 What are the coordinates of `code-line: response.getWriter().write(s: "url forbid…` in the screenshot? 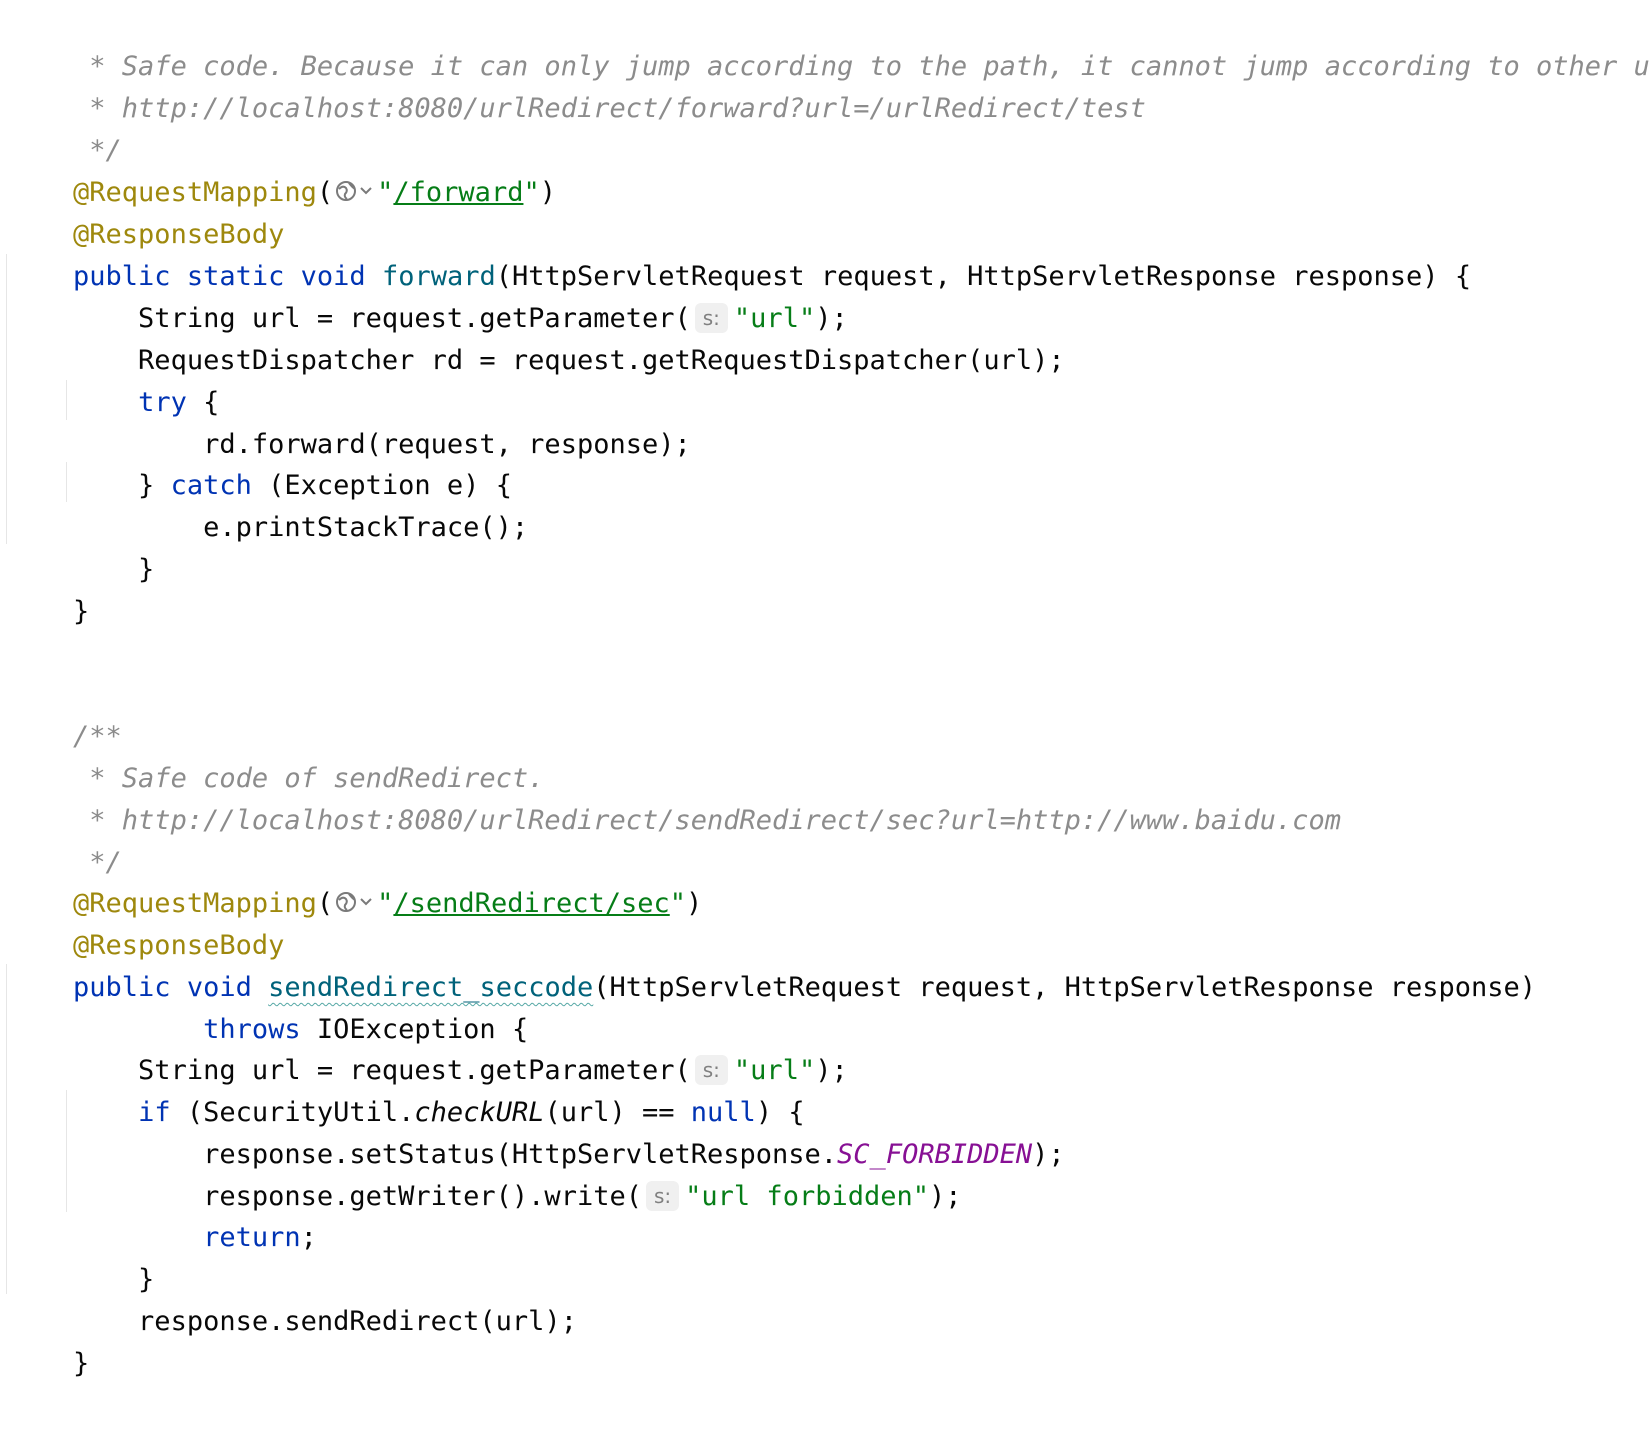 It's located at (485, 1171).